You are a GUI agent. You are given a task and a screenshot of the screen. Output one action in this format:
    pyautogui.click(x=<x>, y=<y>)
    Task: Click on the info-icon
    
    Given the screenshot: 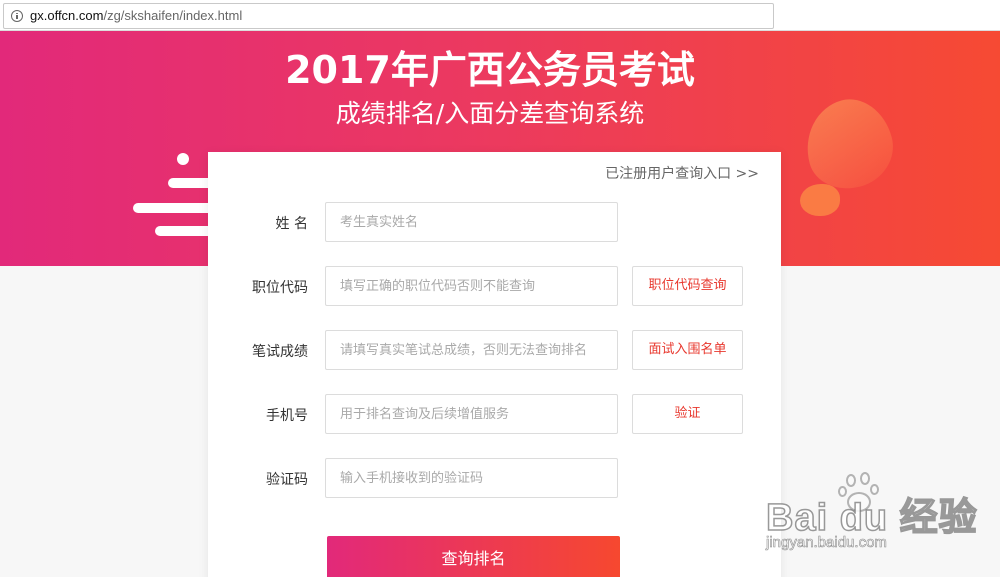 What is the action you would take?
    pyautogui.click(x=17, y=16)
    